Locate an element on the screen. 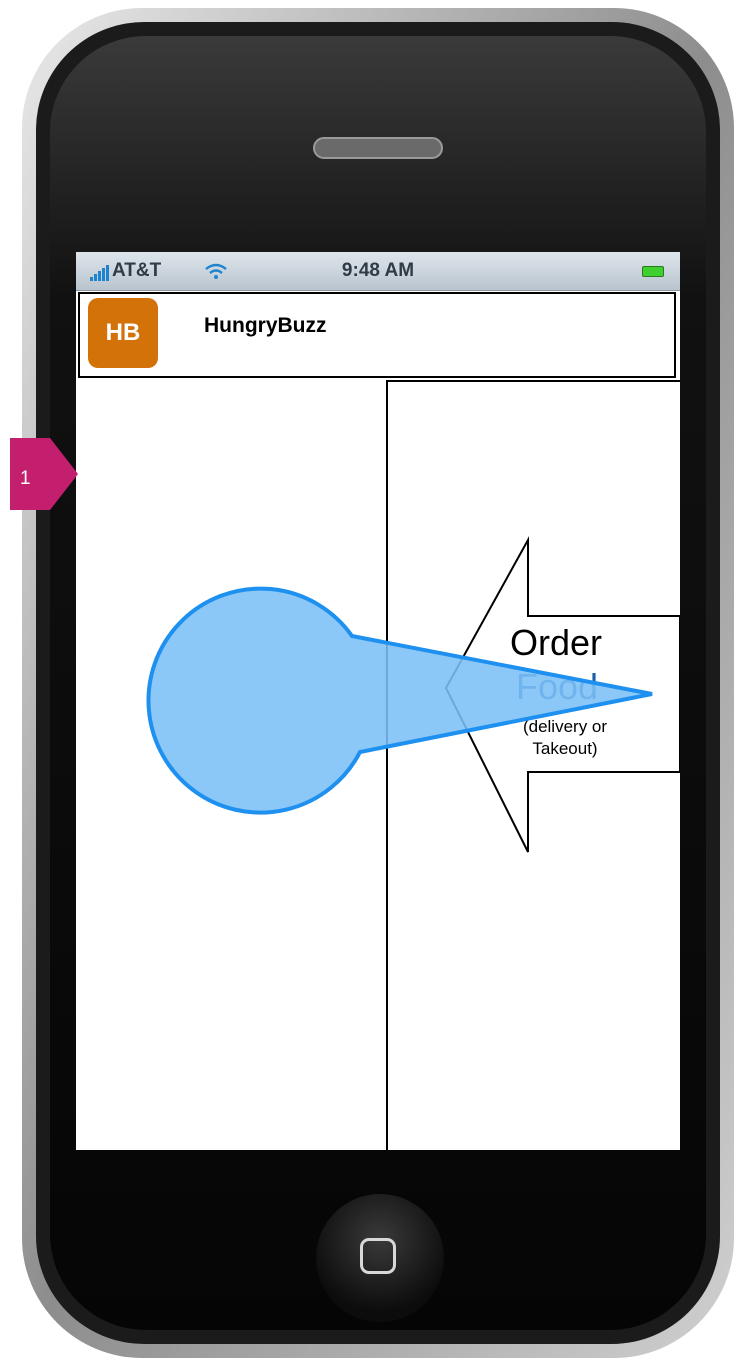 This screenshot has height=1364, width=736. takeout-note: Takeout) is located at coordinates (565, 748).